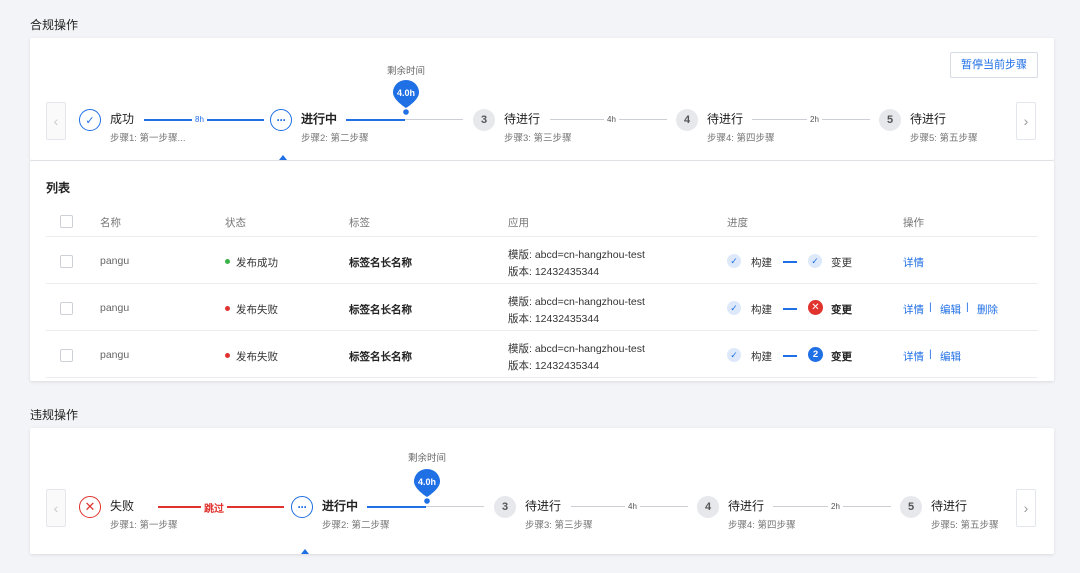  I want to click on step-1-title: 失败, so click(122, 506).